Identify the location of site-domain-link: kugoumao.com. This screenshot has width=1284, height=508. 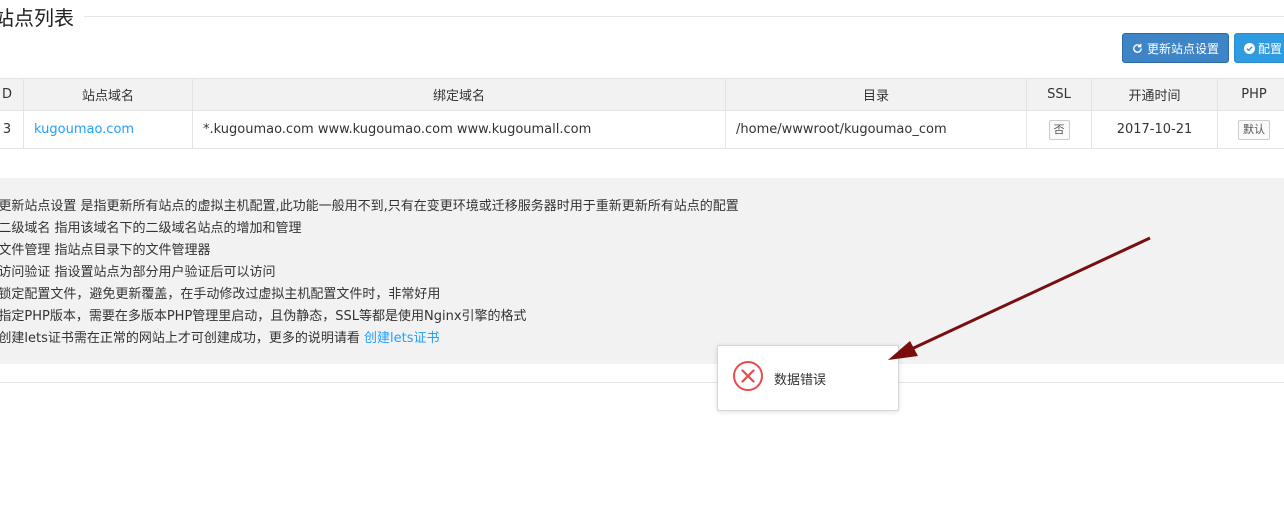
(84, 129).